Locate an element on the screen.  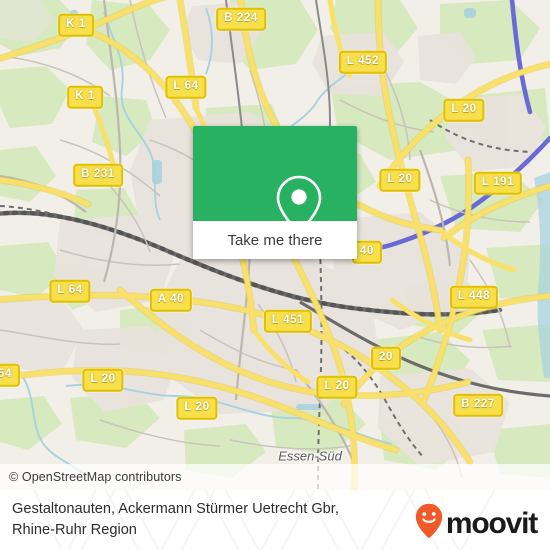
moovit-logo: moovit is located at coordinates (476, 523).